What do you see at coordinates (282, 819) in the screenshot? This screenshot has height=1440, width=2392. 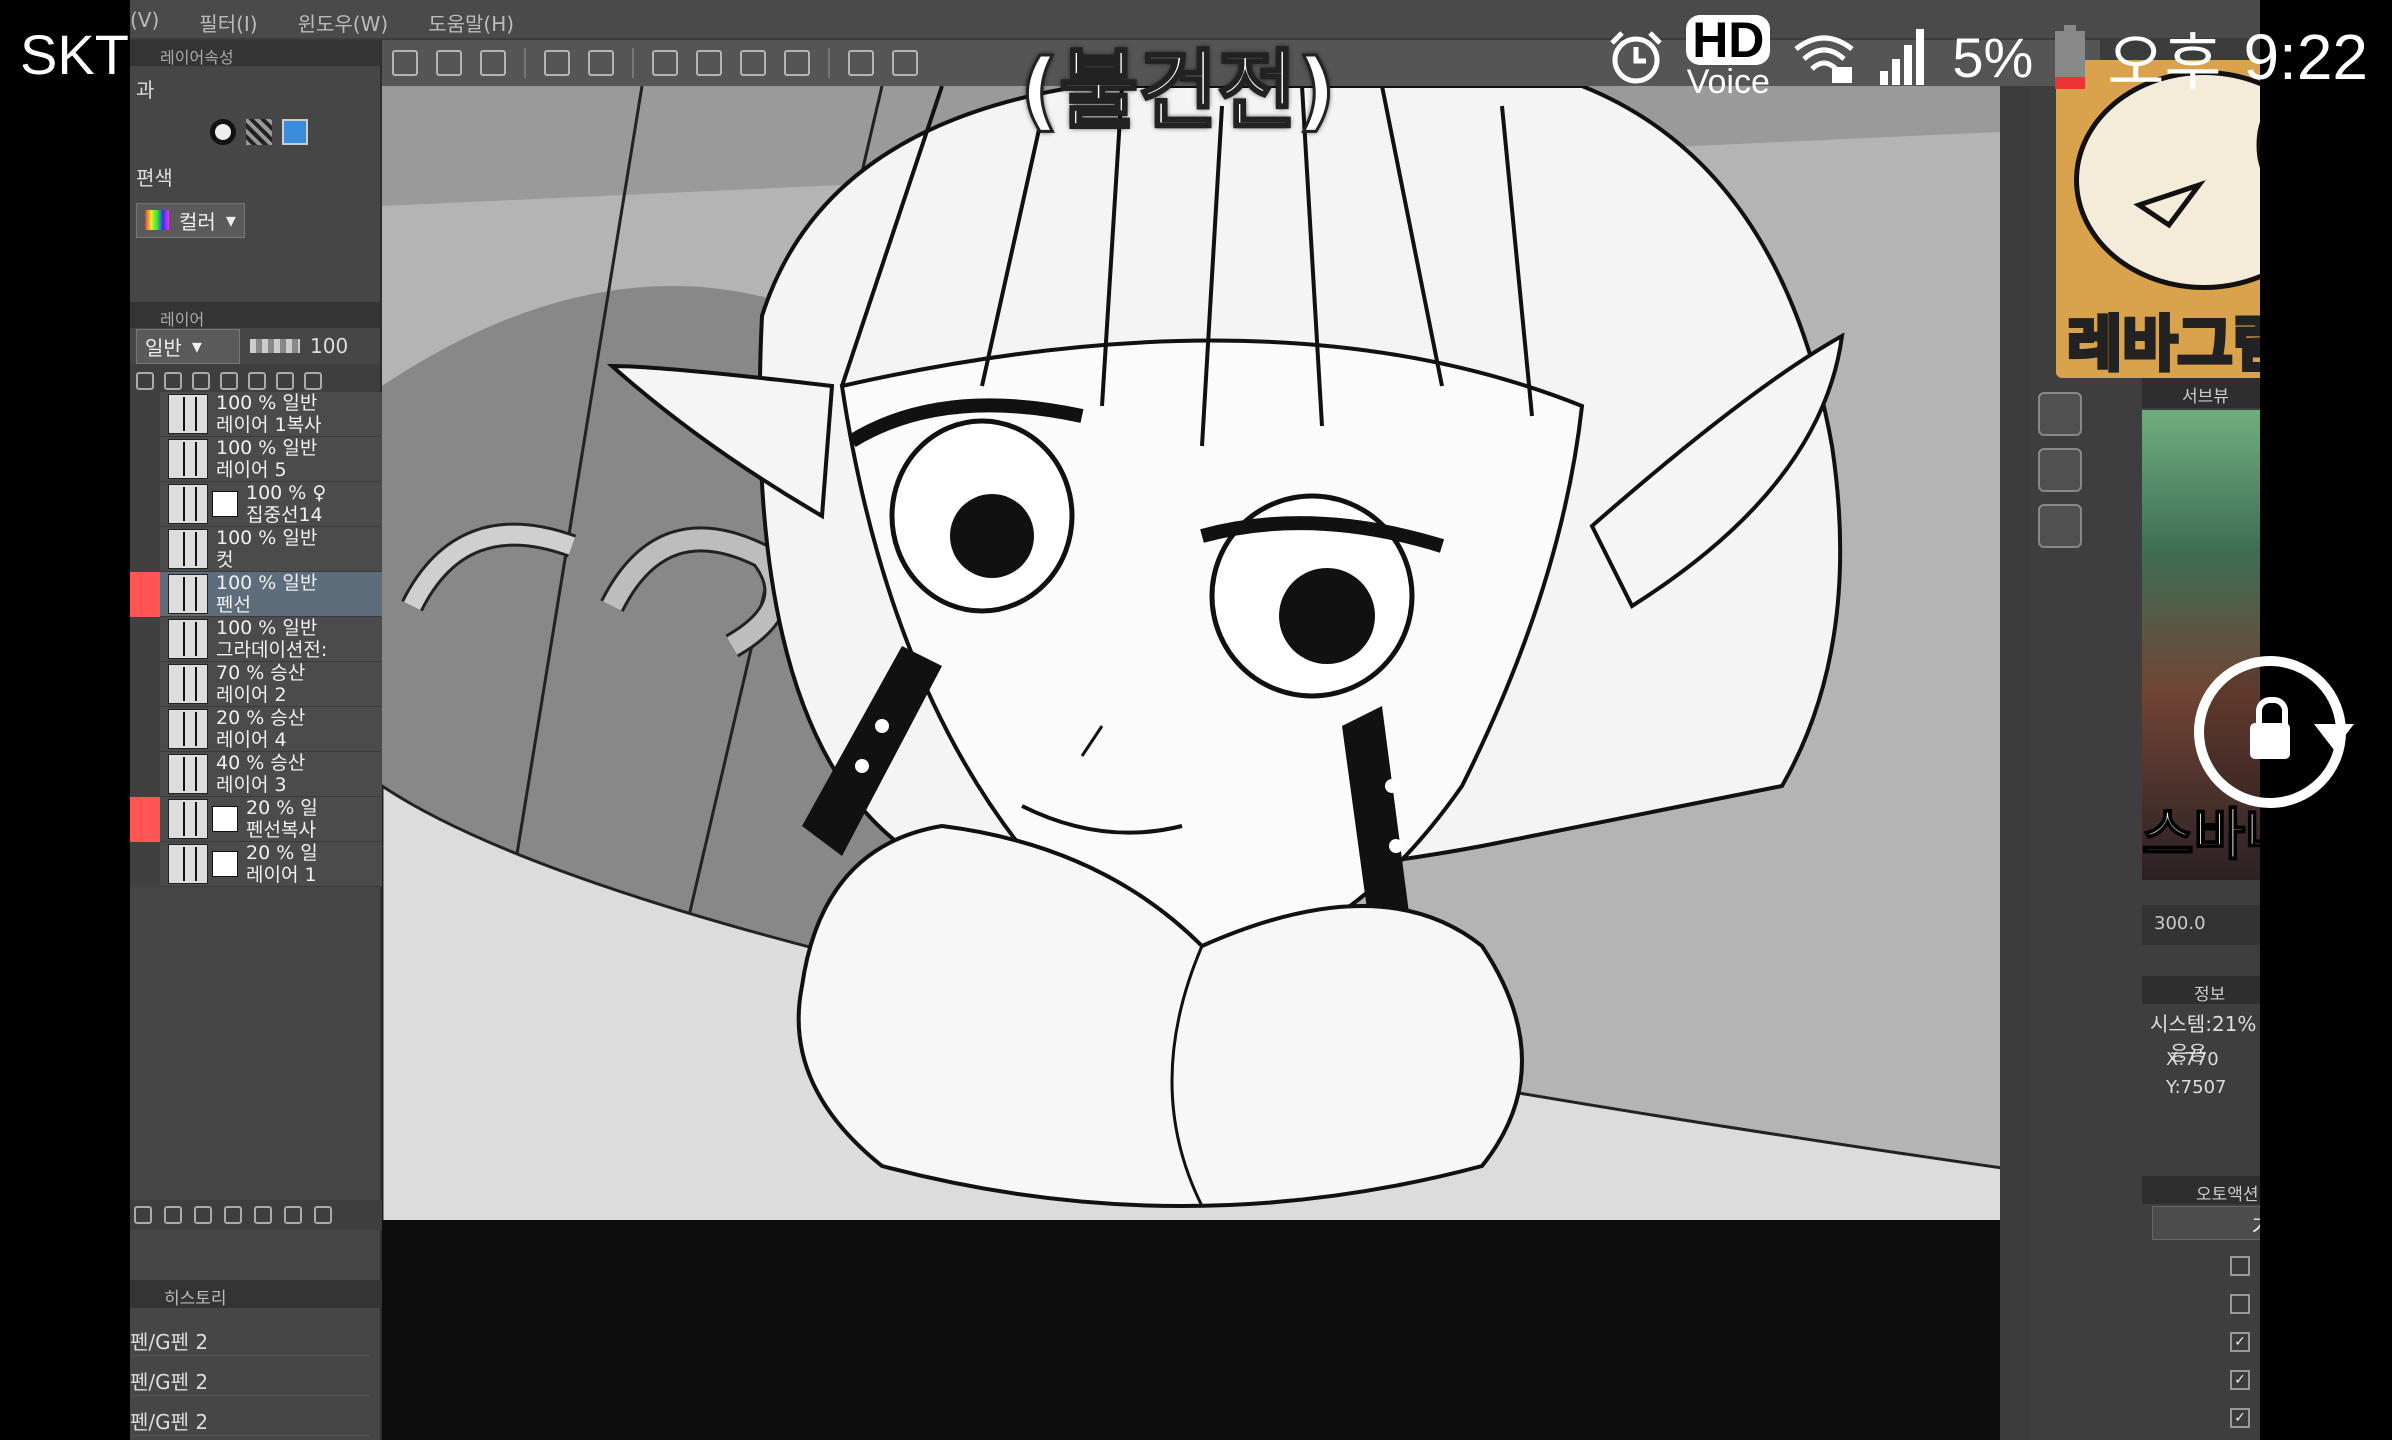 I see `layer-text: 20 % 일 펜선복사` at bounding box center [282, 819].